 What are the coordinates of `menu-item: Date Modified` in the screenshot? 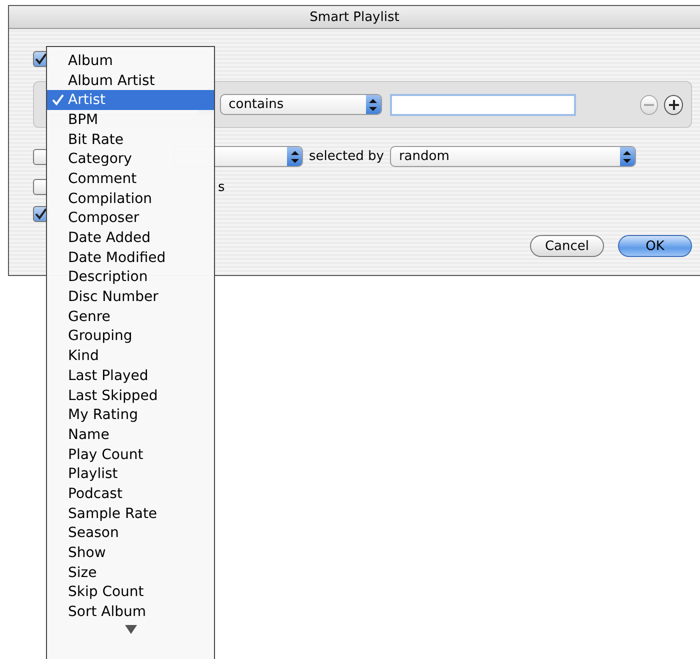 It's located at (130, 258).